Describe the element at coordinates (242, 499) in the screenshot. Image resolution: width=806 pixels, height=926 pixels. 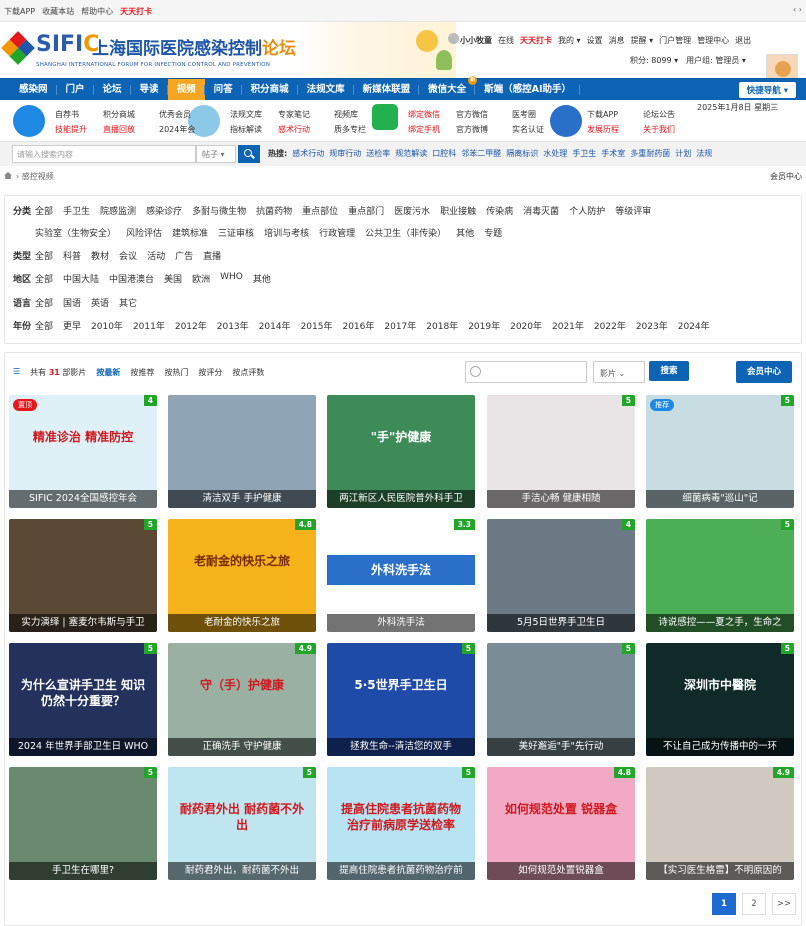
I see `video-title: 清洁双手 手护健康` at that location.